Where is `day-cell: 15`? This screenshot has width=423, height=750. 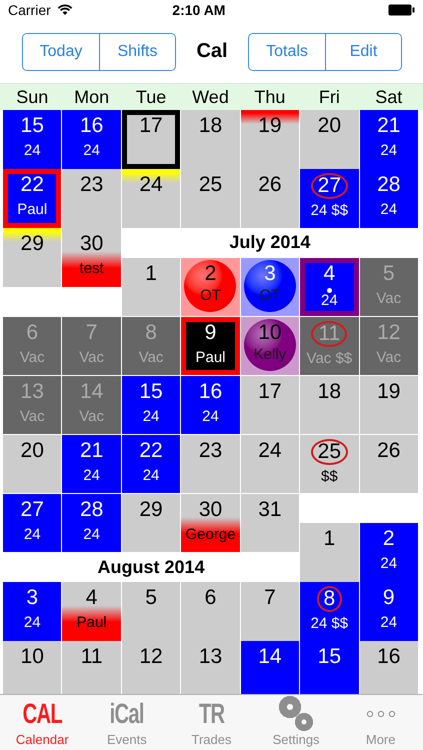
day-cell: 15 is located at coordinates (329, 667).